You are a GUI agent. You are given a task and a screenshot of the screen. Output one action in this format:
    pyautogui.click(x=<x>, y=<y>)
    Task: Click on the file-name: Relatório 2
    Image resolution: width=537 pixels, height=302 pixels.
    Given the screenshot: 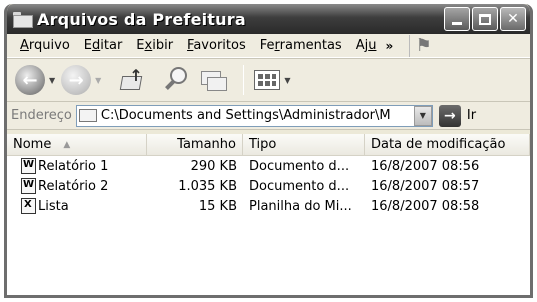 What is the action you would take?
    pyautogui.click(x=73, y=186)
    